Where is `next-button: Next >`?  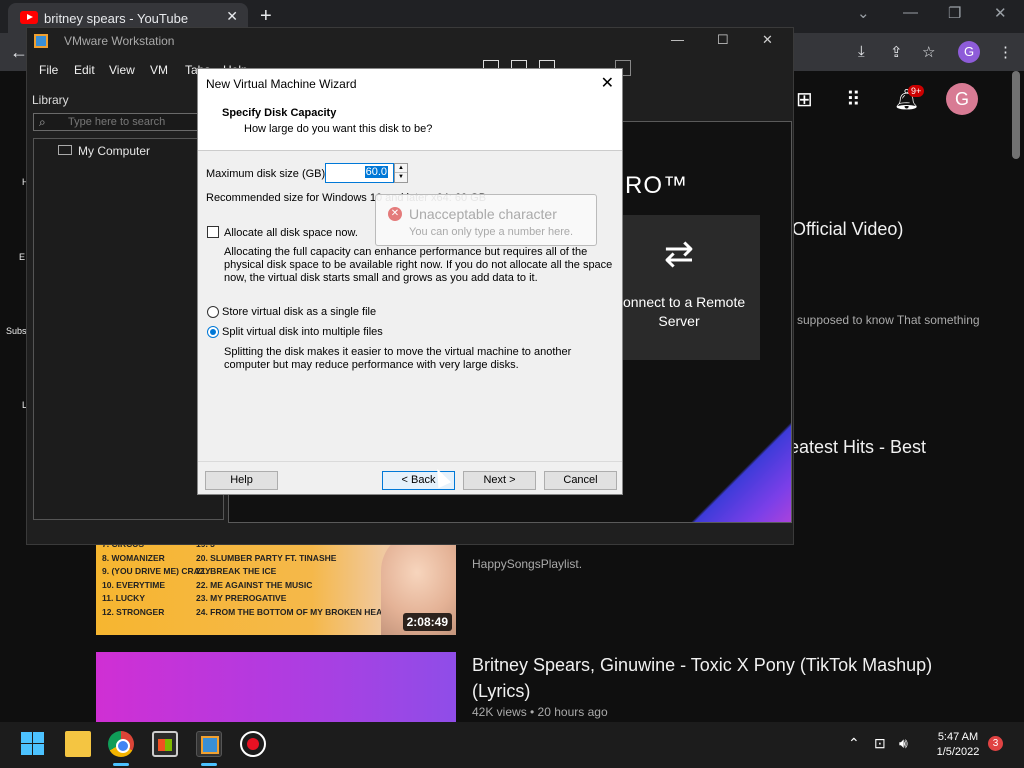 next-button: Next > is located at coordinates (499, 480).